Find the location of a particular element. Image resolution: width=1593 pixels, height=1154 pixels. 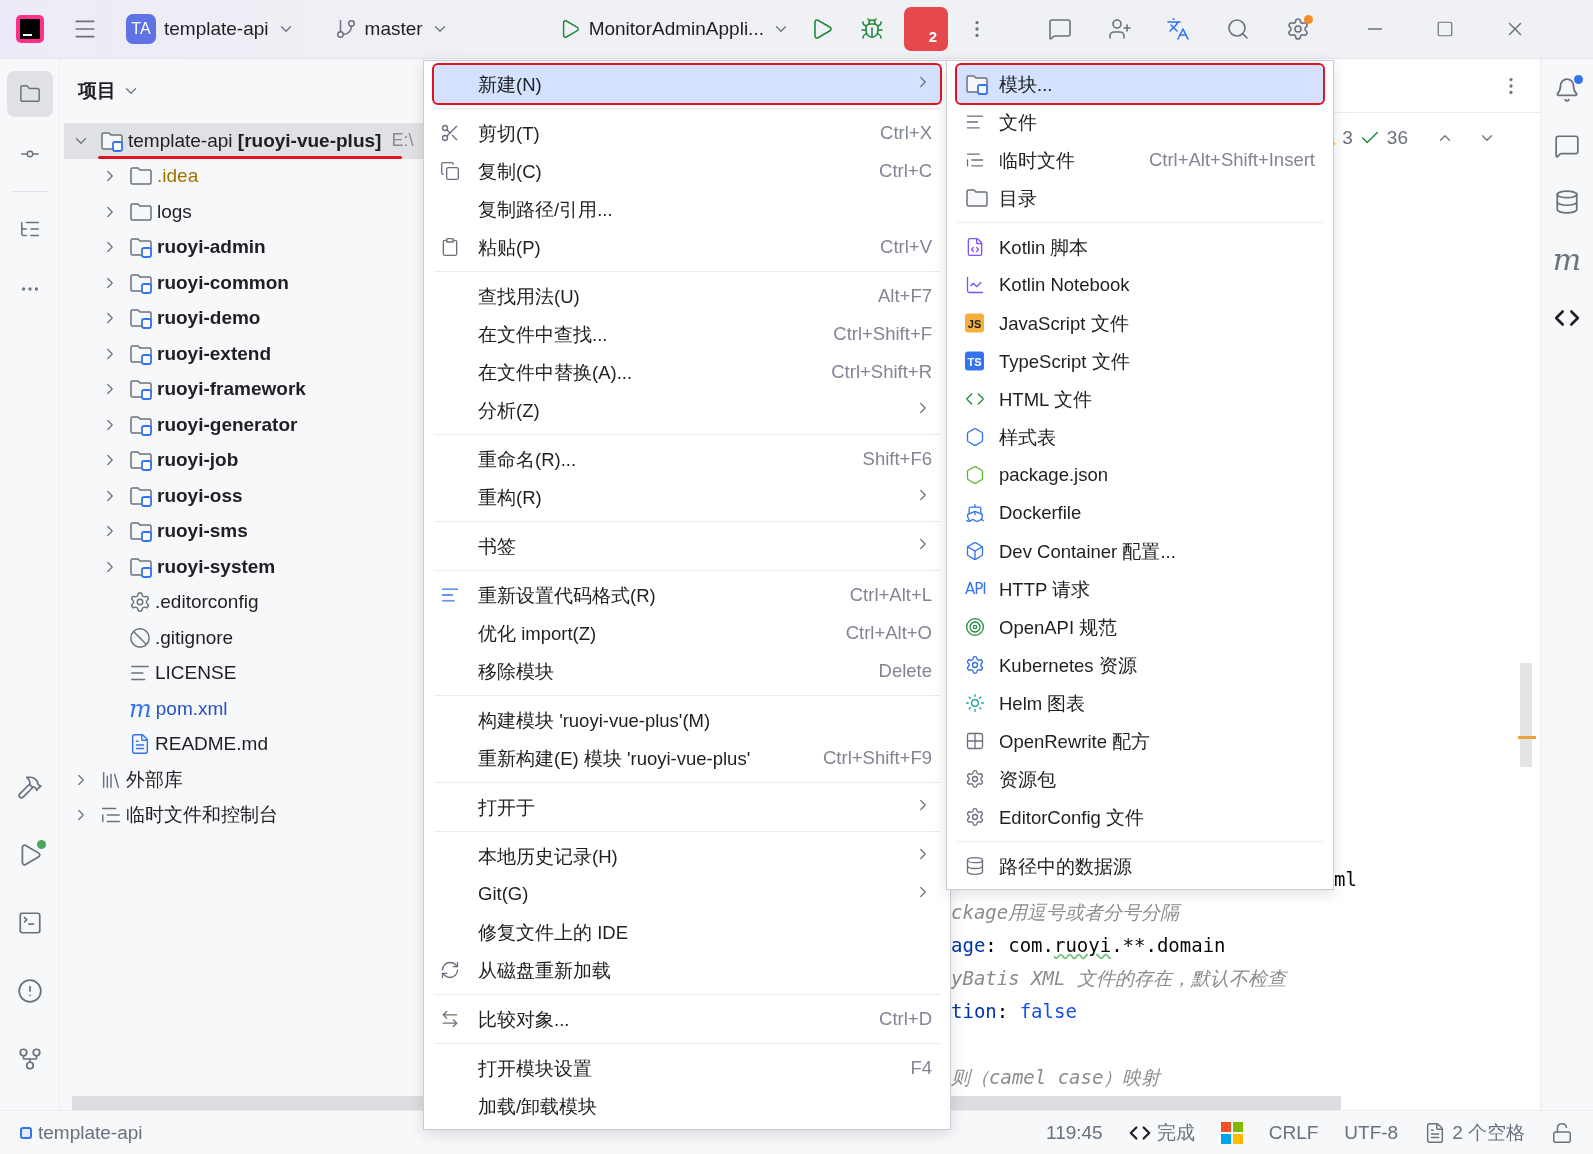

tree-item: logs is located at coordinates (244, 212).